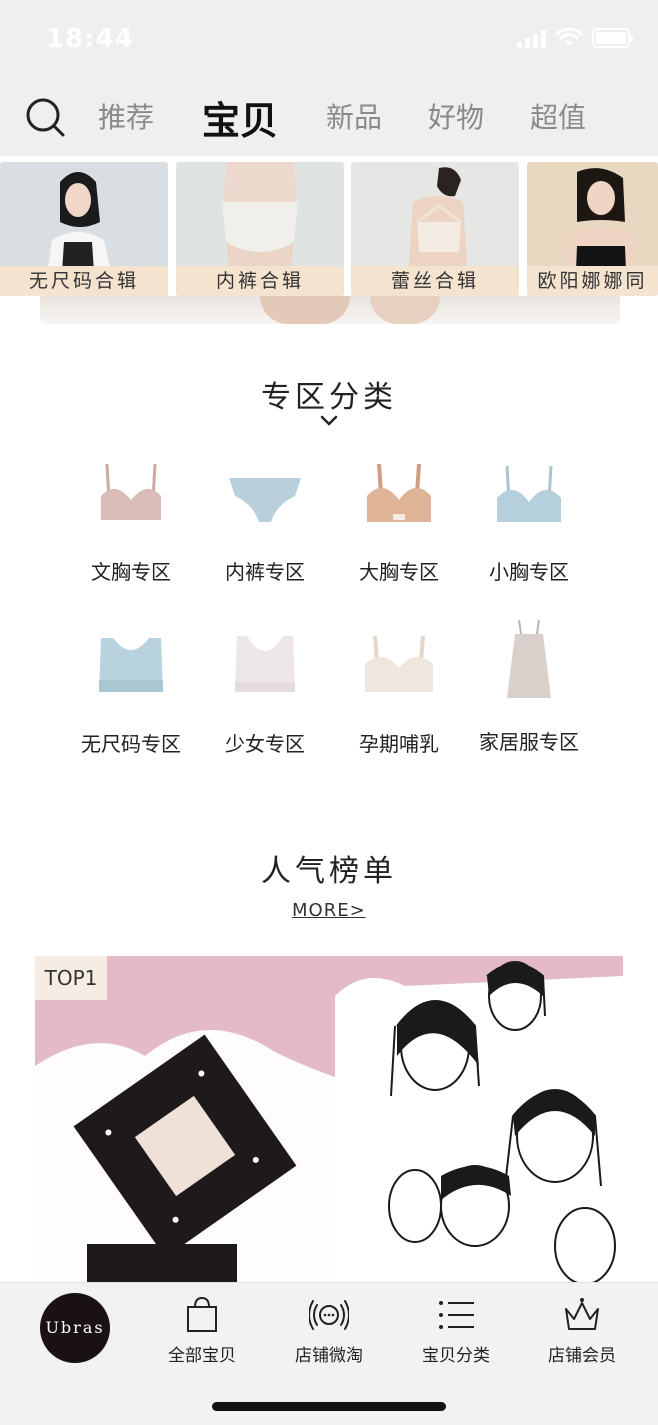  What do you see at coordinates (529, 658) in the screenshot?
I see `slip-dress-icon` at bounding box center [529, 658].